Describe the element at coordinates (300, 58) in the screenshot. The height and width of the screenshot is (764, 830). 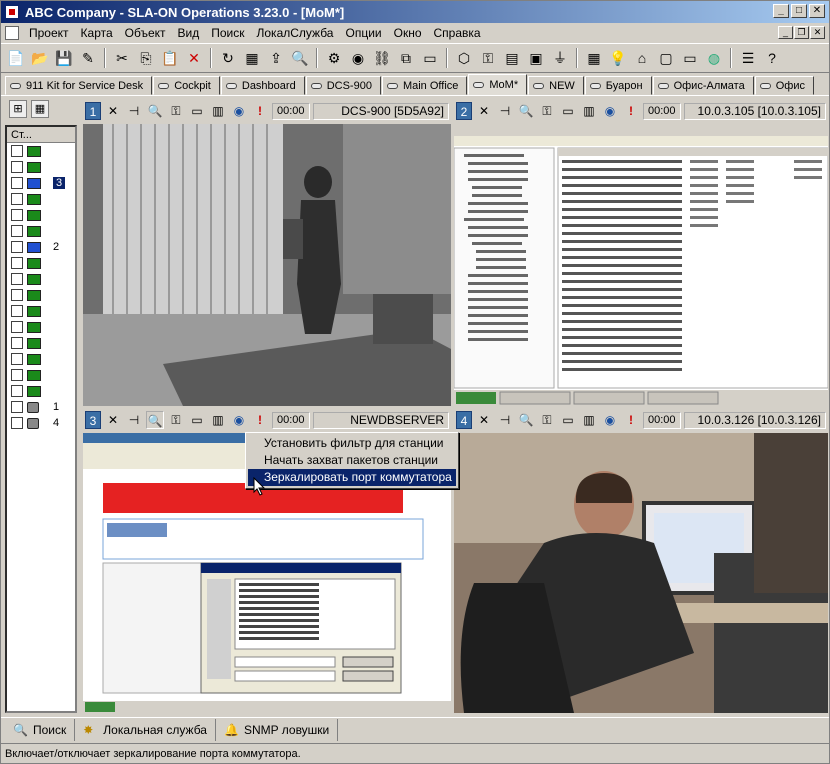
I see `search-icon: 🔍` at that location.